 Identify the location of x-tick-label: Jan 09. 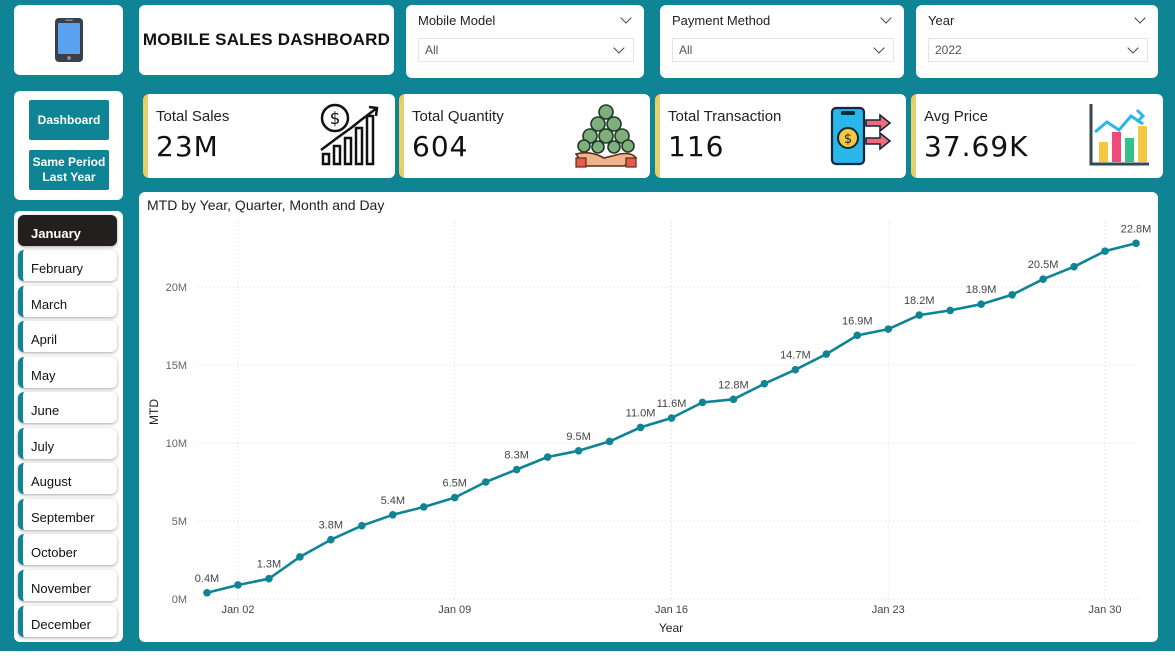
(454, 610).